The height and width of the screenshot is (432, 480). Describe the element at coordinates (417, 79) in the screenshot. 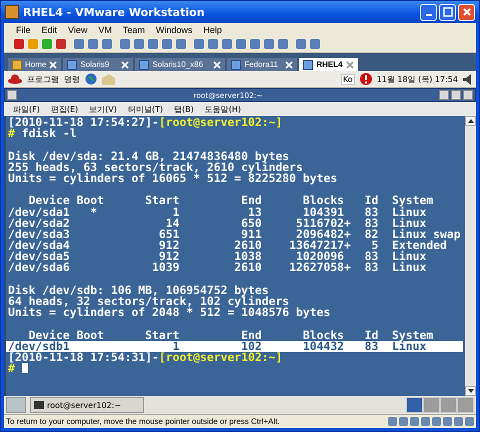

I see `clock: 11월 18일 (목) 17:54` at that location.